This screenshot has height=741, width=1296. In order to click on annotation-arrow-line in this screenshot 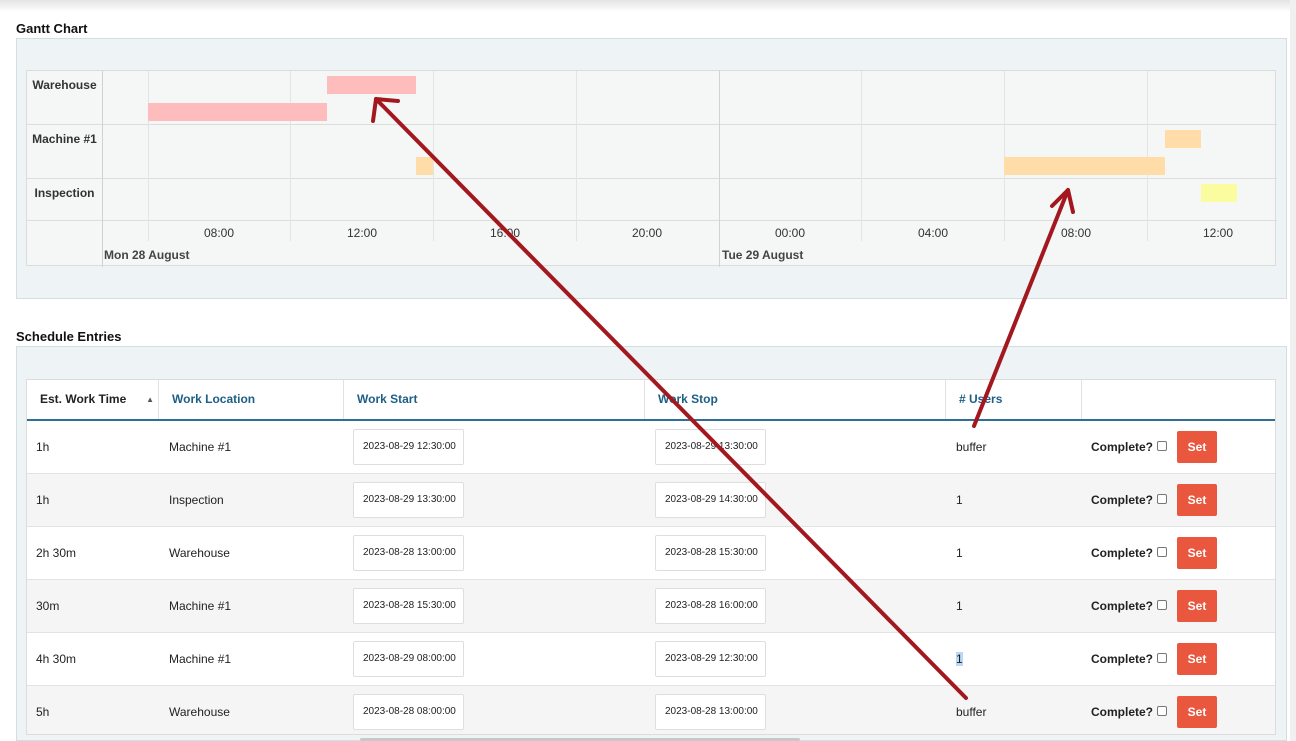, I will do `click(1021, 308)`.